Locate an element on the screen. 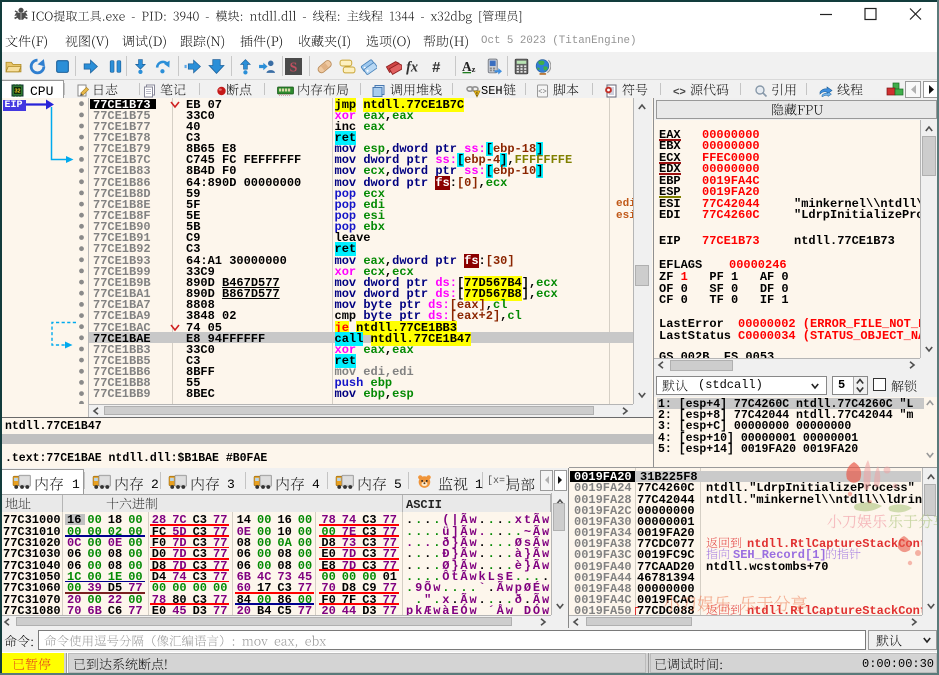 Image resolution: width=939 pixels, height=675 pixels. svg-text: 32 is located at coordinates (17, 92).